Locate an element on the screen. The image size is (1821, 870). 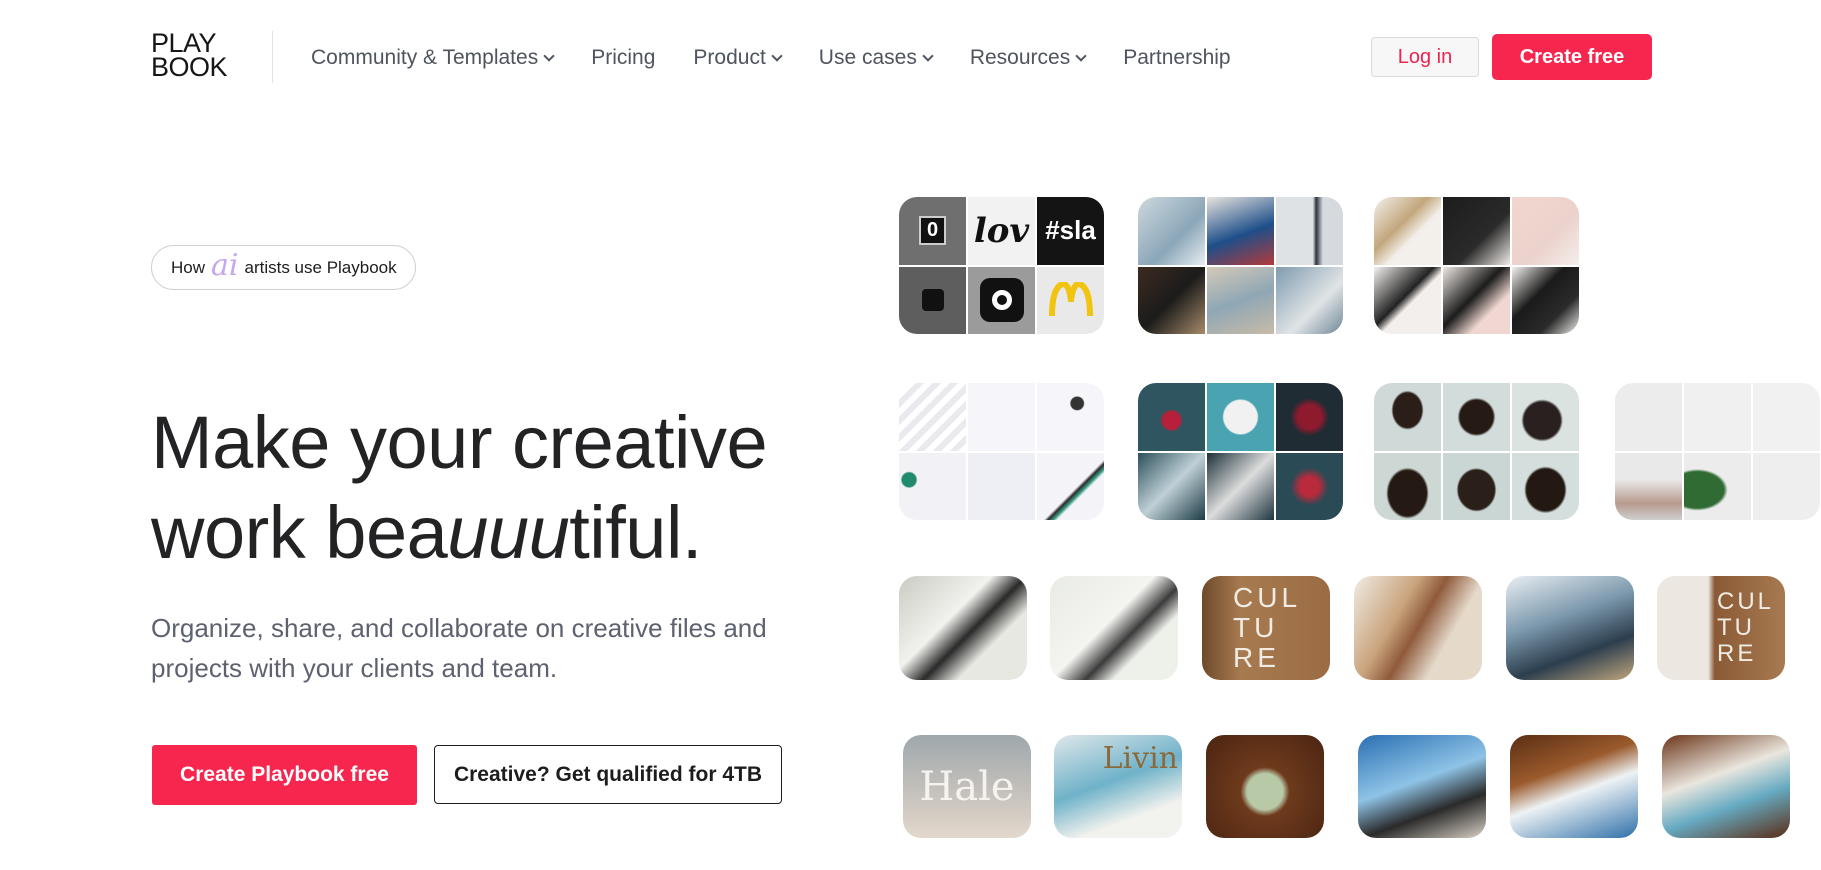
nav-product: Product is located at coordinates (738, 58).